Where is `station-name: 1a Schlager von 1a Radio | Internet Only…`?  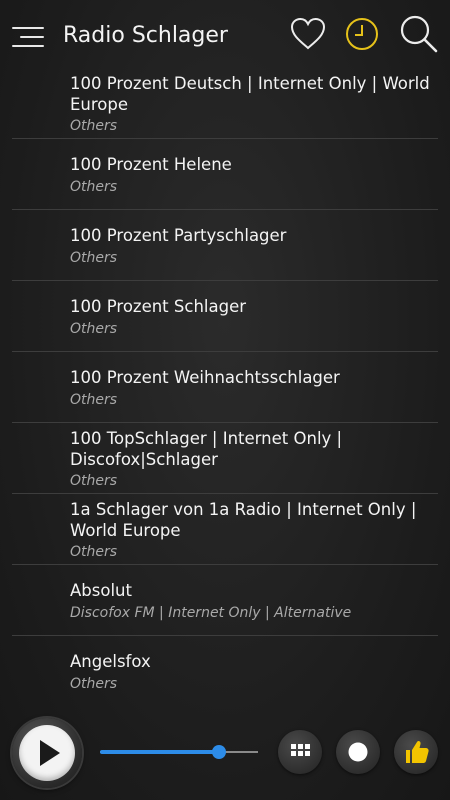
station-name: 1a Schlager von 1a Radio | Internet Only… is located at coordinates (243, 520).